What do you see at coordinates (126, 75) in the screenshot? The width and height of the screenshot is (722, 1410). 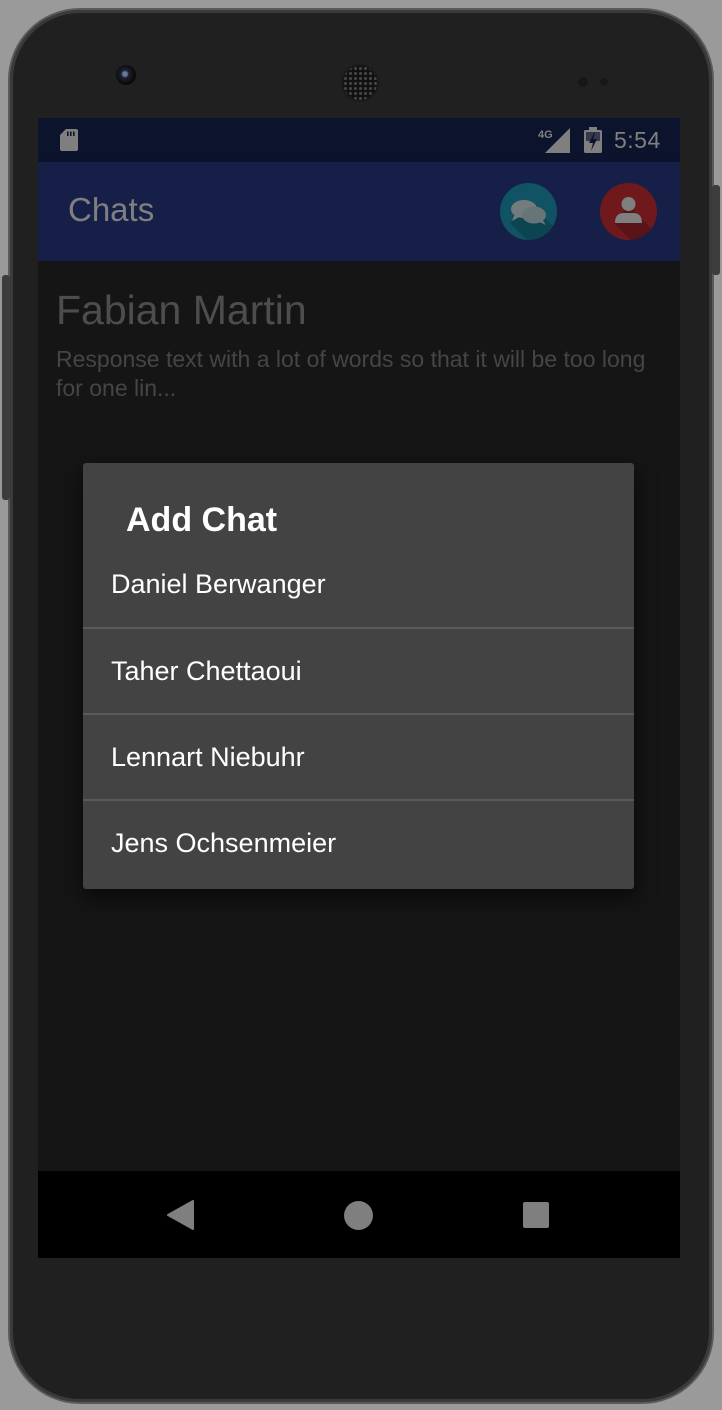 I see `camera-icon` at bounding box center [126, 75].